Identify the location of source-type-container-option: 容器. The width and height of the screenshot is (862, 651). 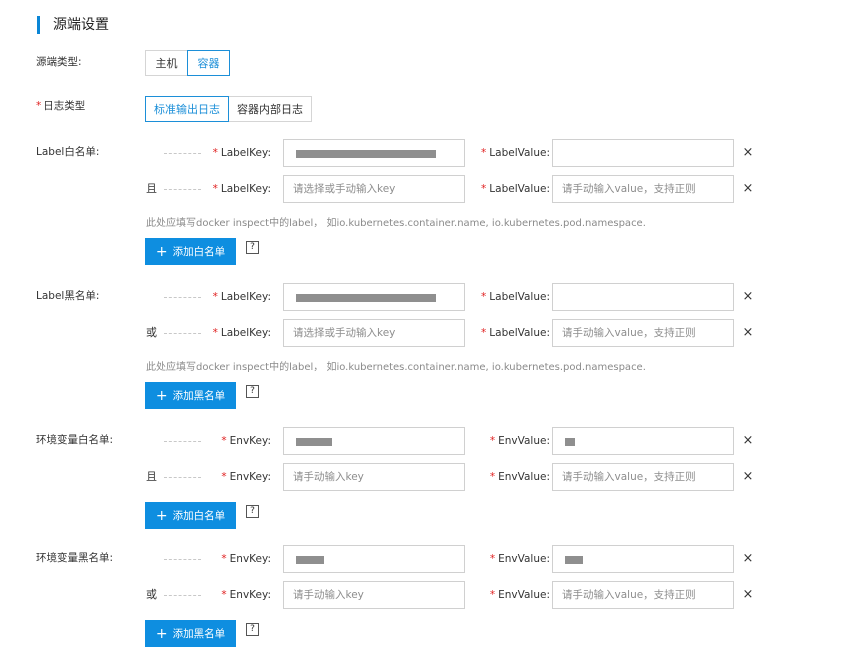
(208, 63).